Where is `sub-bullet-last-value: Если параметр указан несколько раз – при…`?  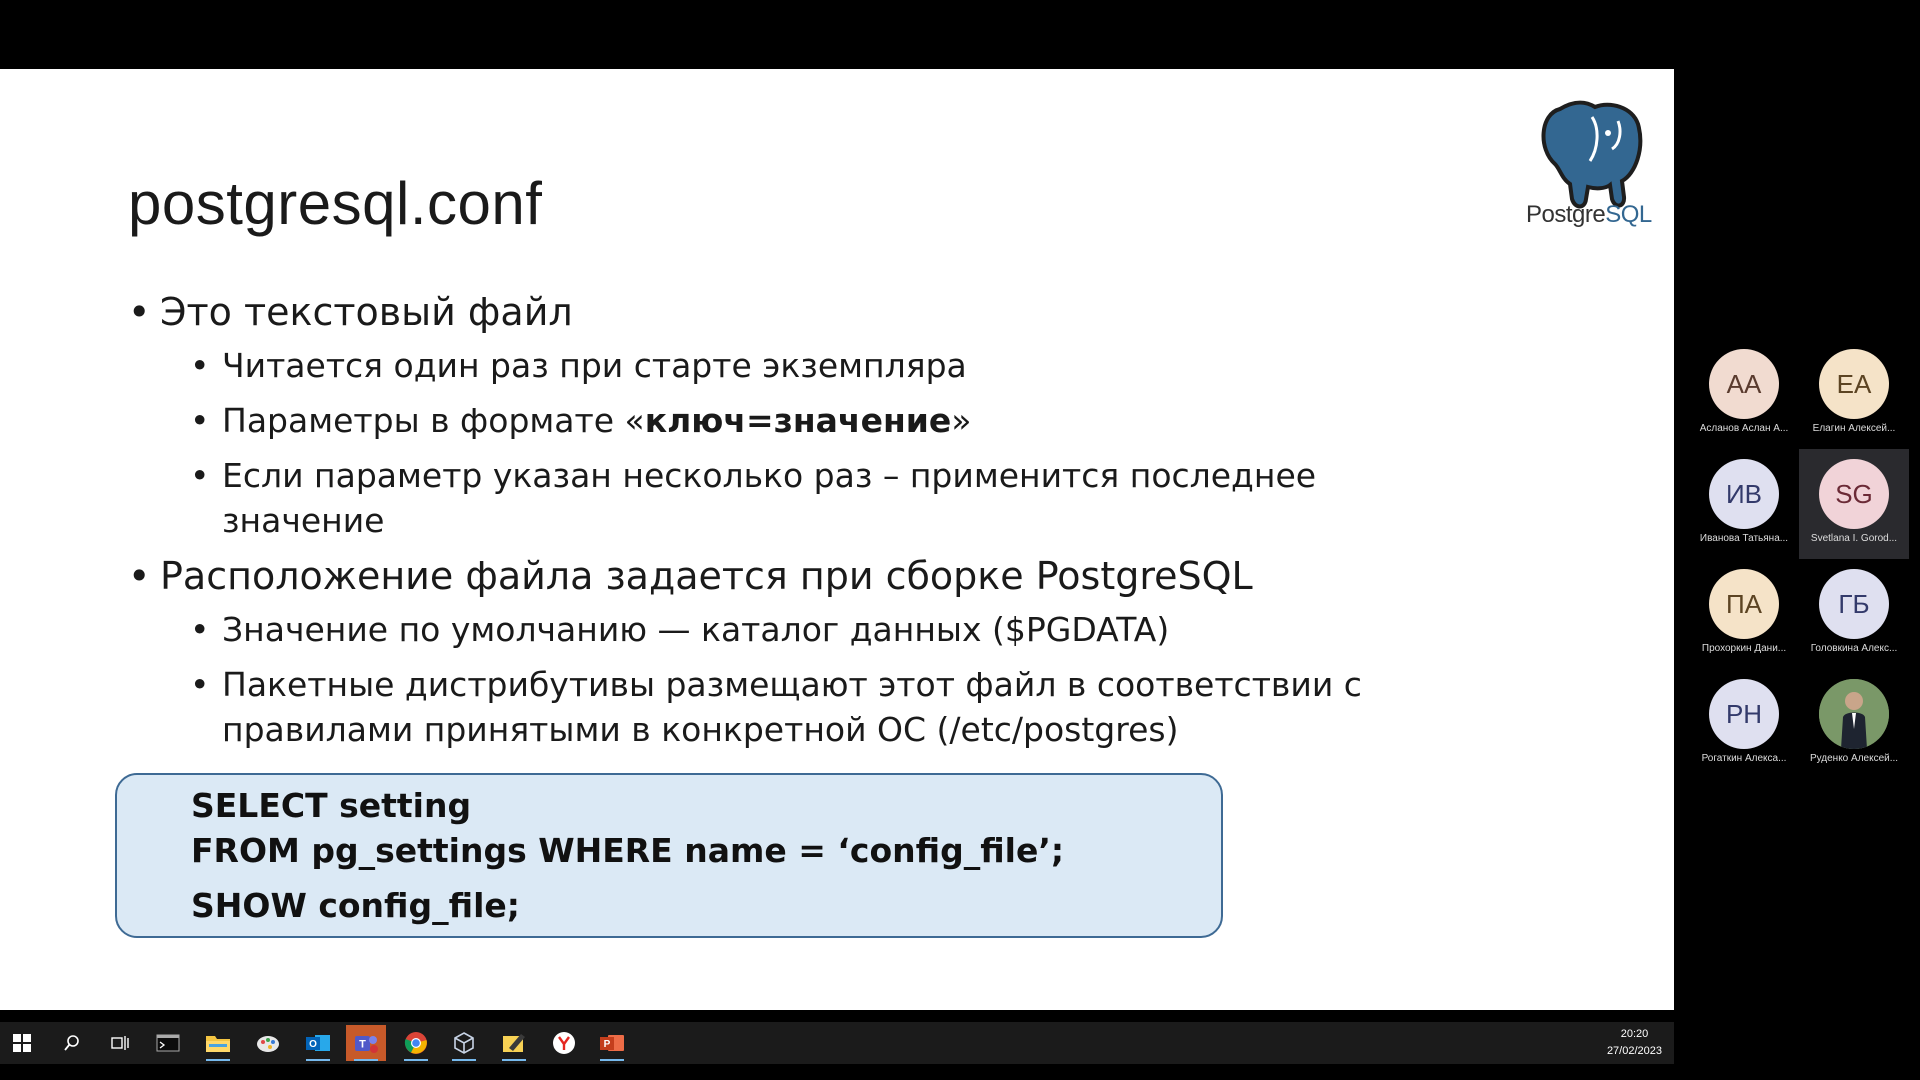
sub-bullet-last-value: Если параметр указан несколько раз – при… is located at coordinates (809, 498).